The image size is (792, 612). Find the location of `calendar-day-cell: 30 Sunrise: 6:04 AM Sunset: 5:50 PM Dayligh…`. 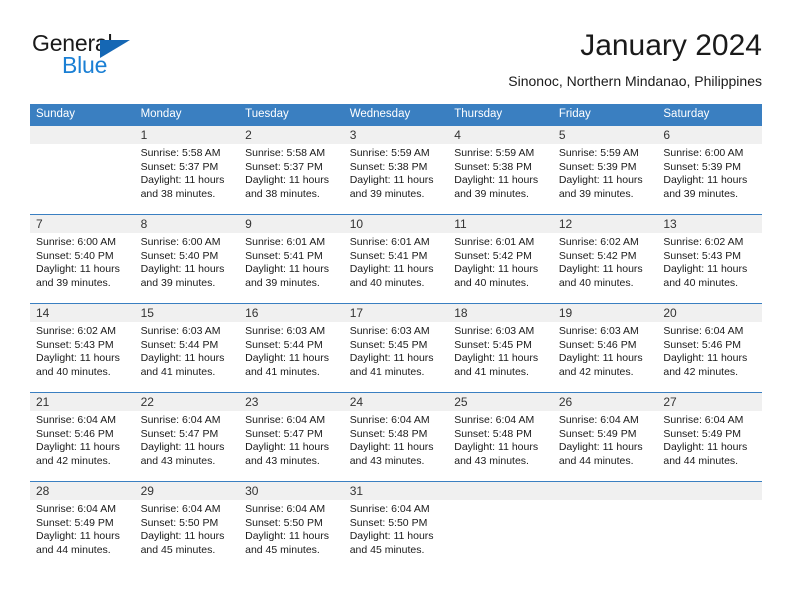

calendar-day-cell: 30 Sunrise: 6:04 AM Sunset: 5:50 PM Dayligh… is located at coordinates (291, 526).